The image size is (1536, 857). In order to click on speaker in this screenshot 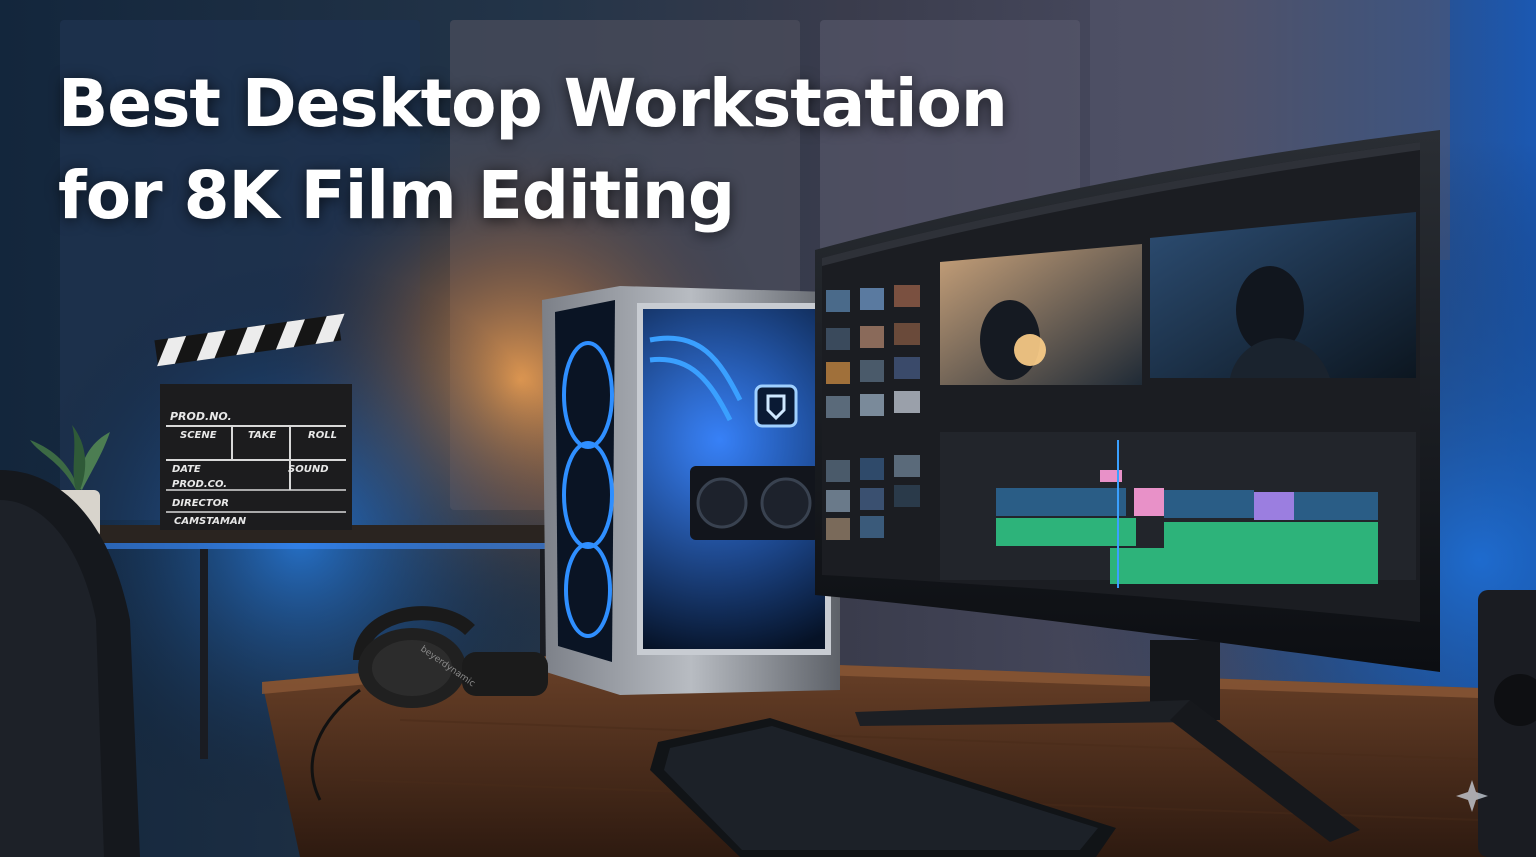, I will do `click(1507, 723)`.